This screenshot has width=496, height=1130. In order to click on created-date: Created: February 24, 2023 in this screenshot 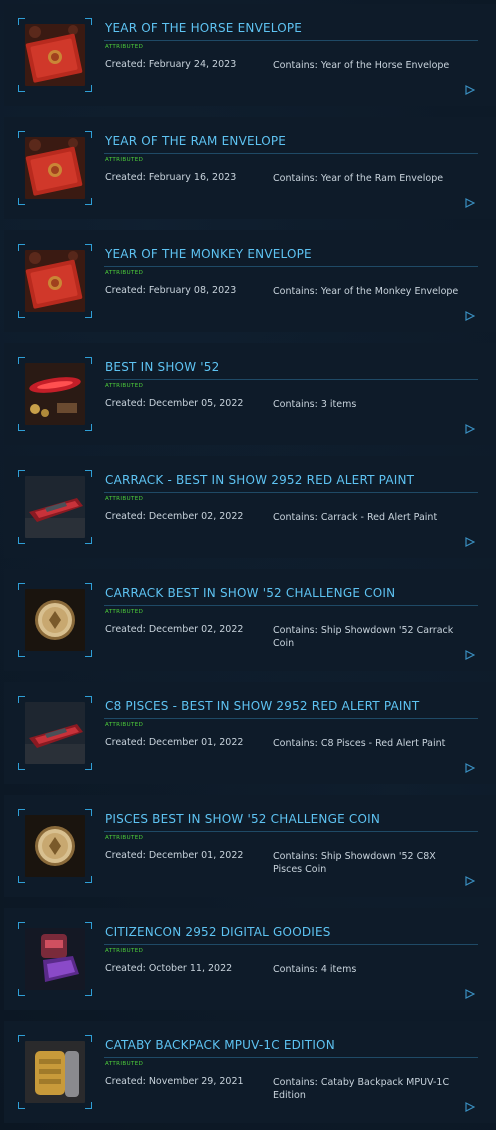, I will do `click(171, 64)`.